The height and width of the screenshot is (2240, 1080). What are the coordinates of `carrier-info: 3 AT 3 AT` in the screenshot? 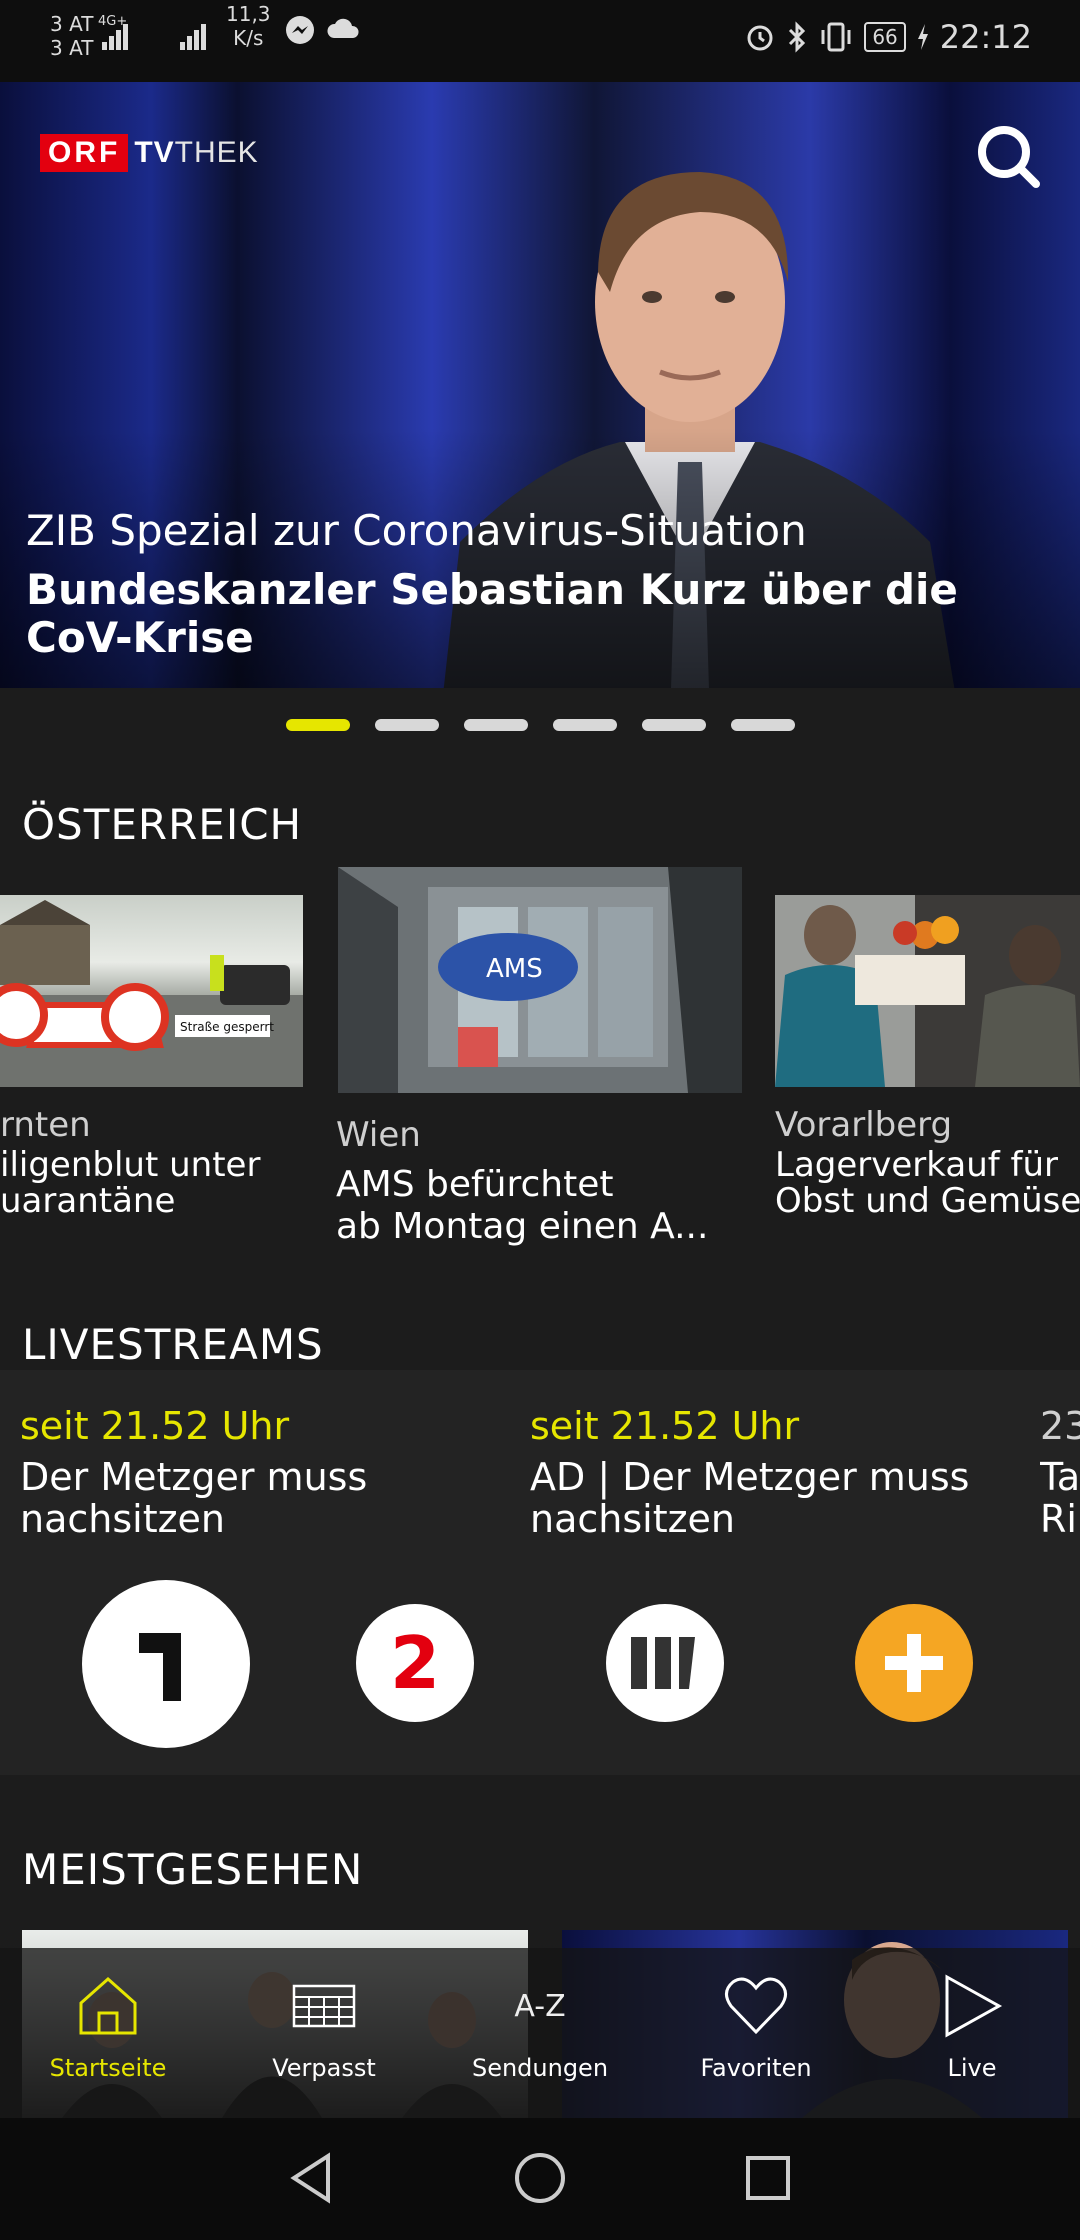 It's located at (71, 36).